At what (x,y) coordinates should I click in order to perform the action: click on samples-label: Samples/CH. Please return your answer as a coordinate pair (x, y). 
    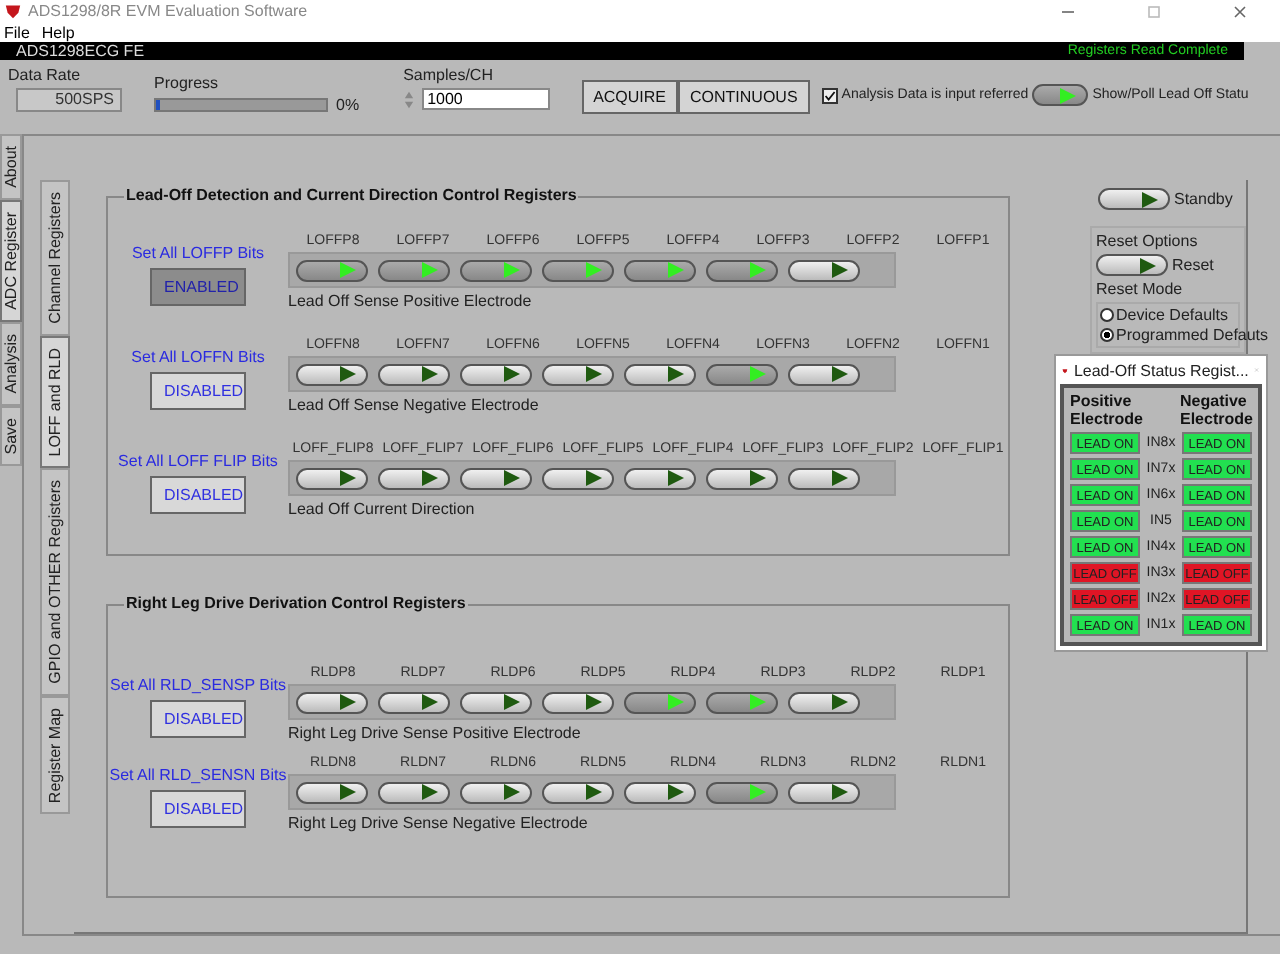
    Looking at the image, I should click on (449, 75).